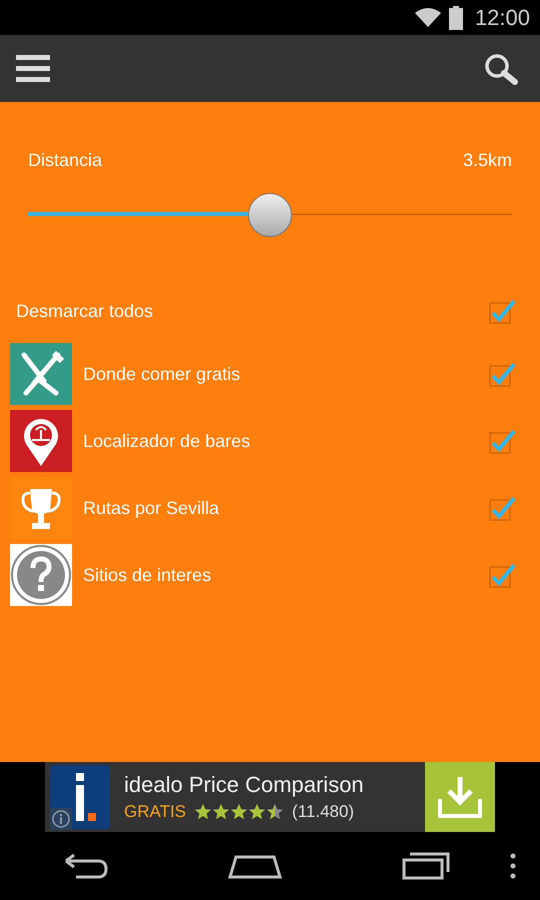 The width and height of the screenshot is (540, 900). Describe the element at coordinates (323, 812) in the screenshot. I see `review-count: (11.480)` at that location.